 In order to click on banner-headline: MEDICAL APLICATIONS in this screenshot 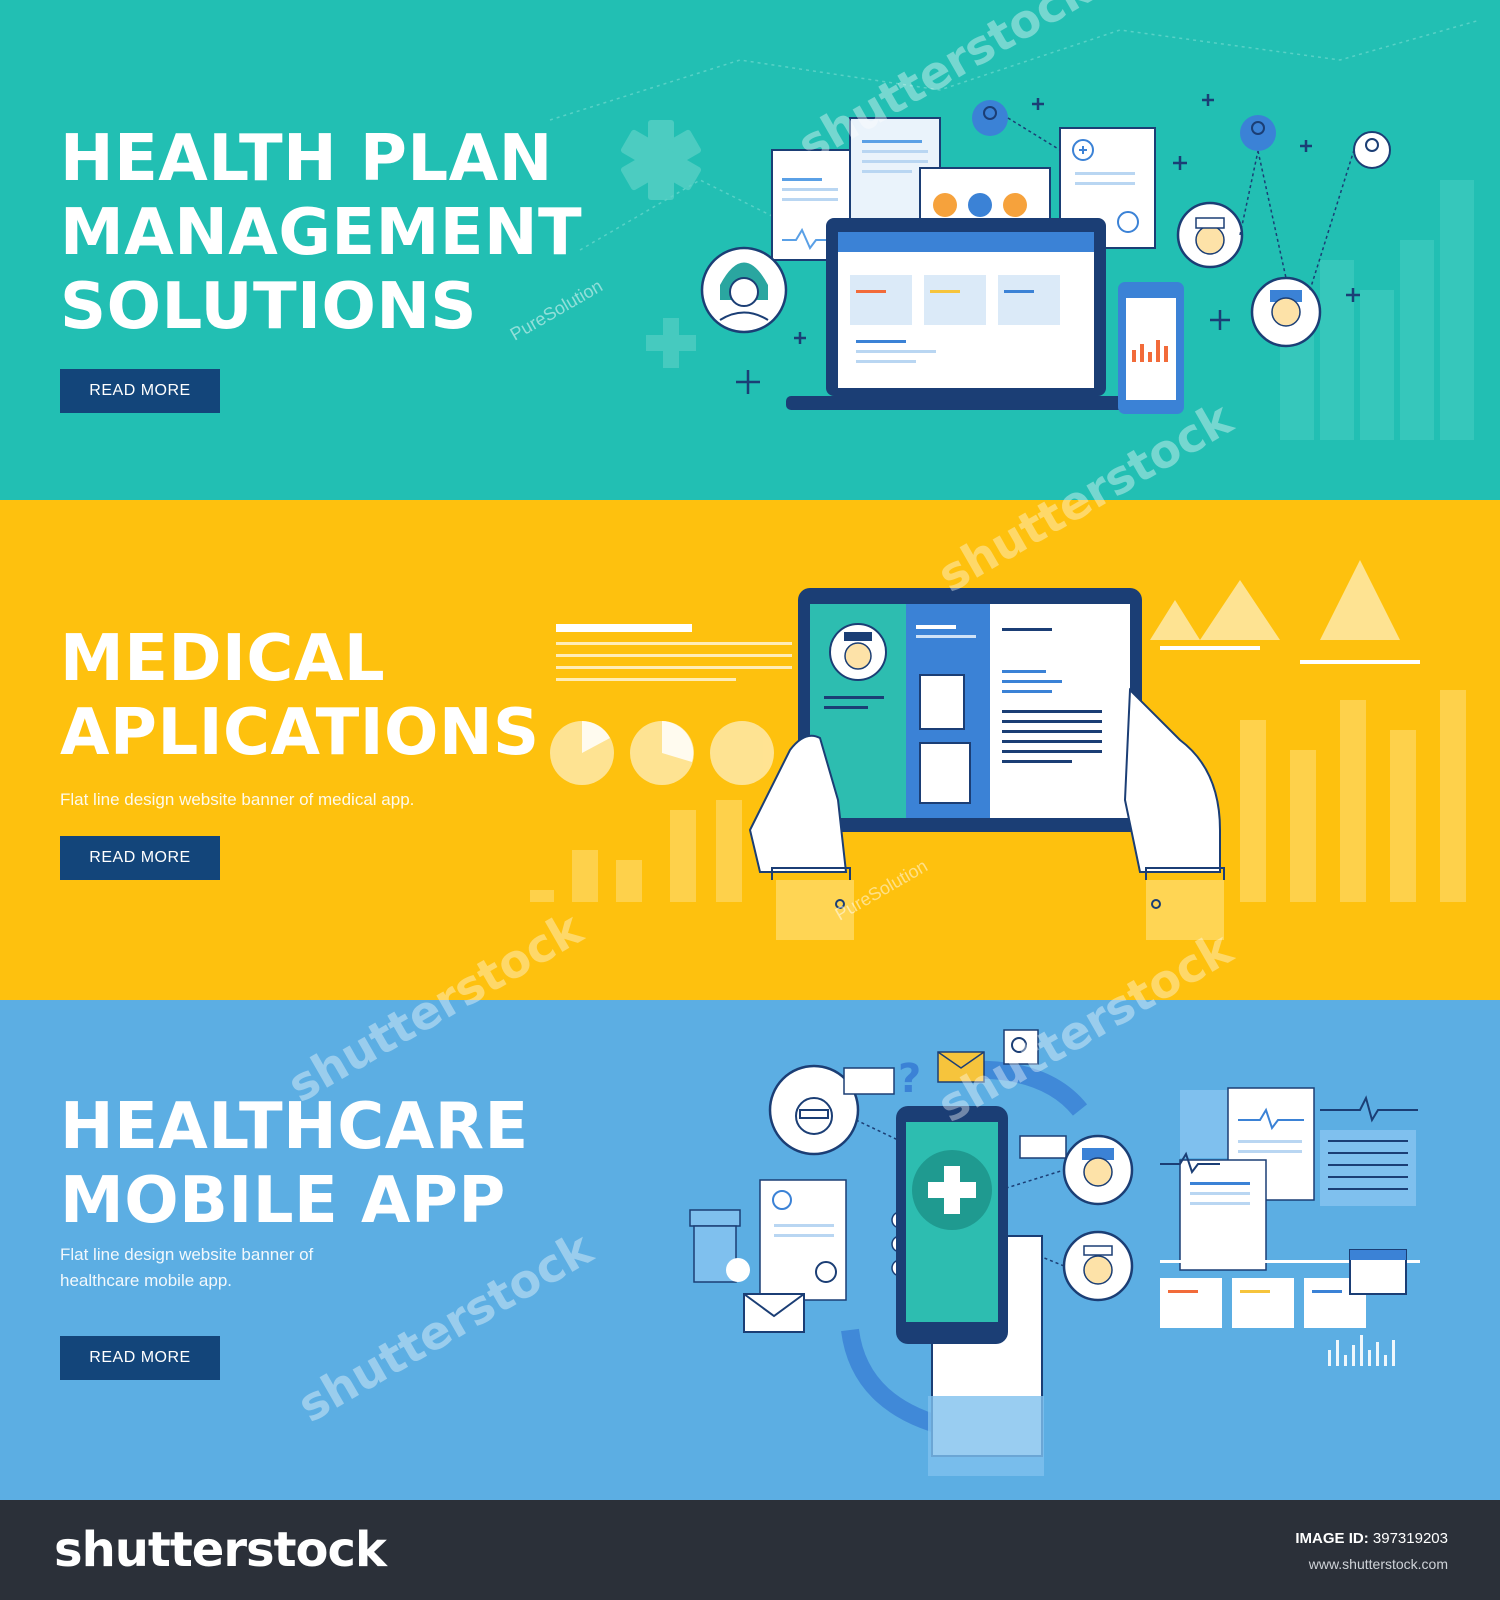, I will do `click(300, 696)`.